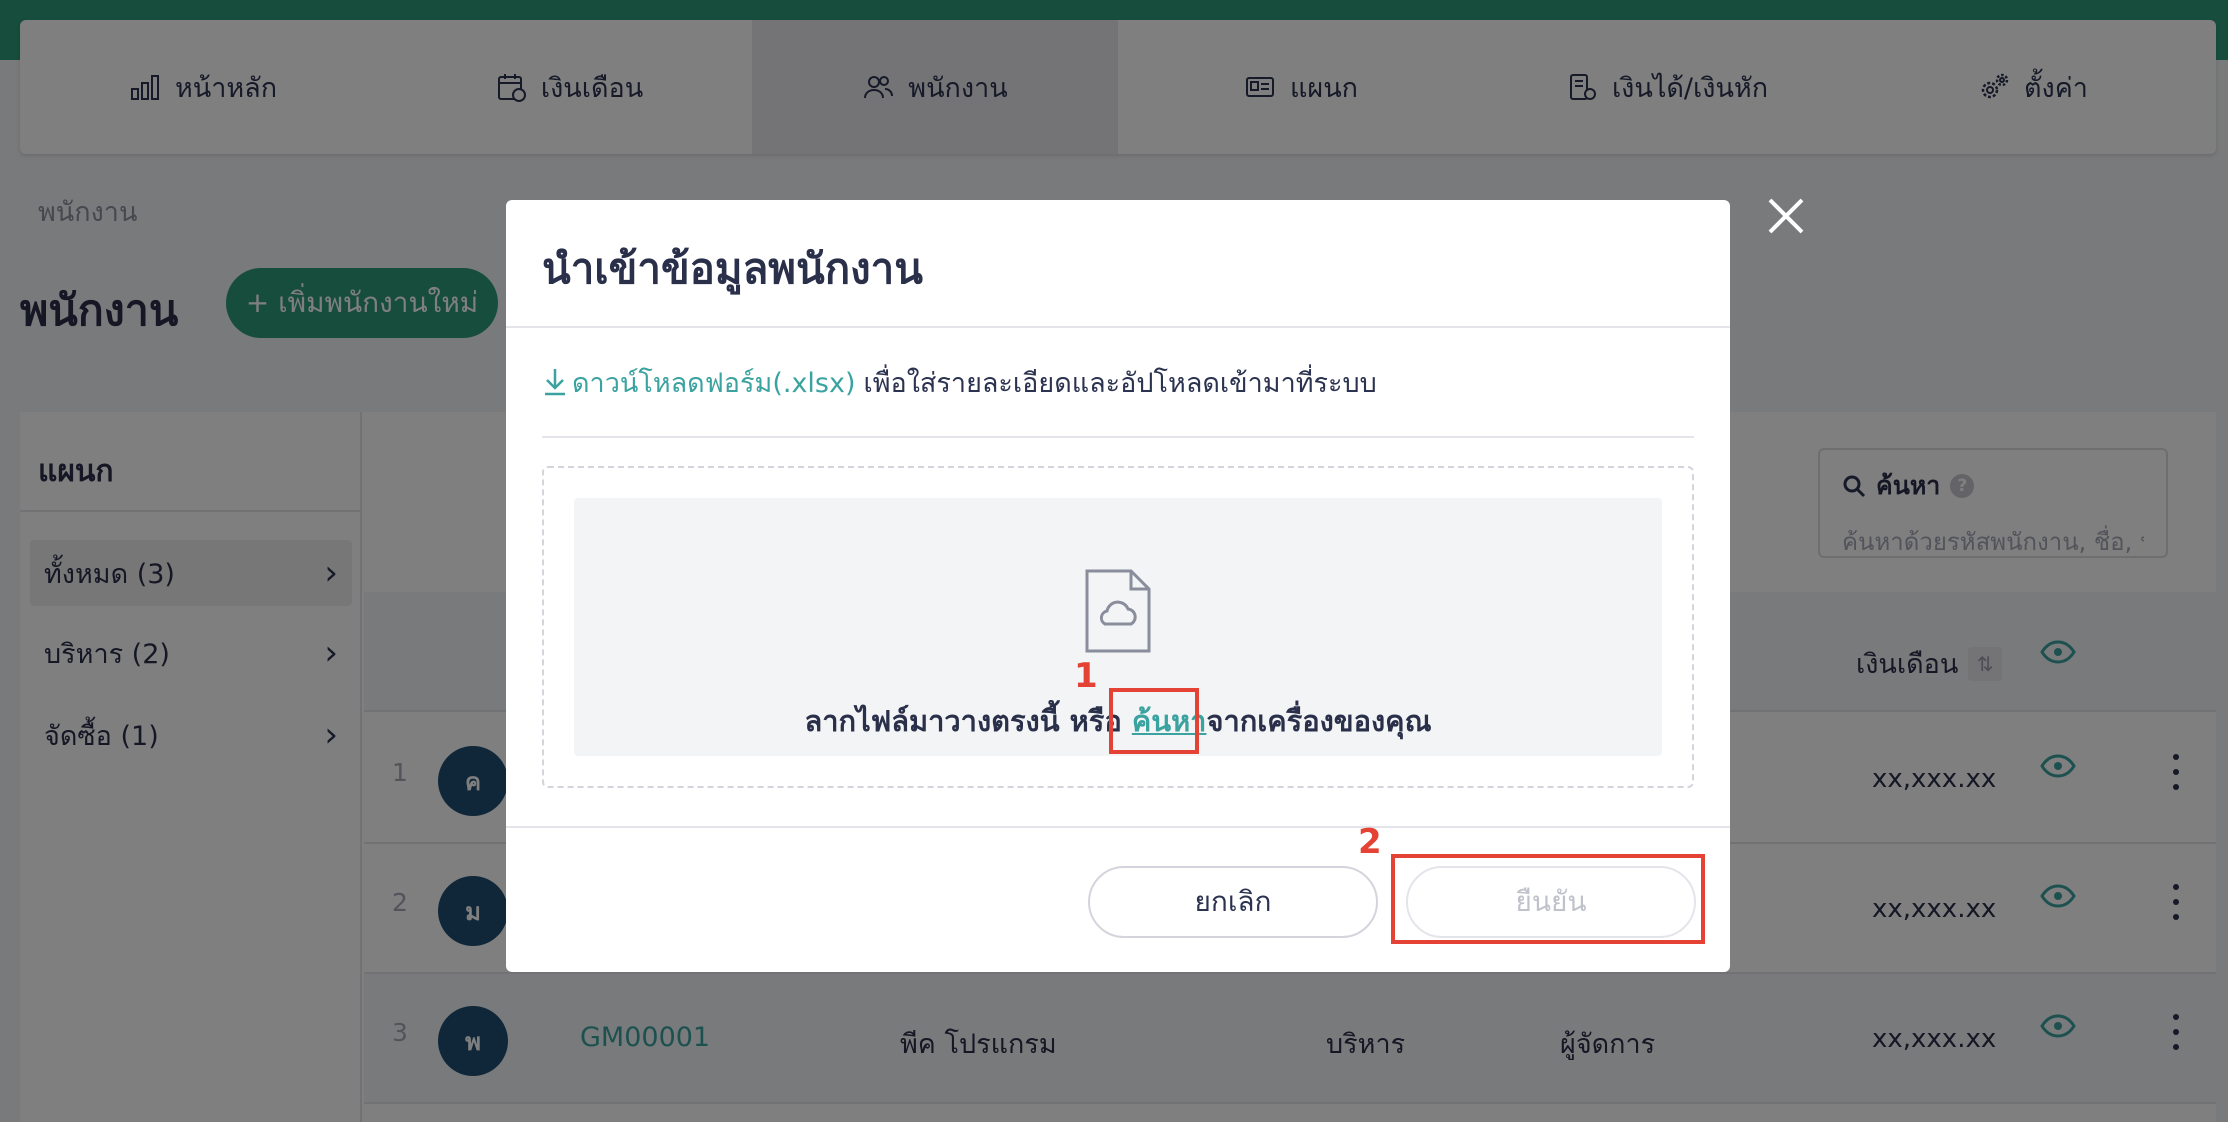  Describe the element at coordinates (732, 268) in the screenshot. I see `modal-title: นำเข้าข้อมูลพนักงาน` at that location.